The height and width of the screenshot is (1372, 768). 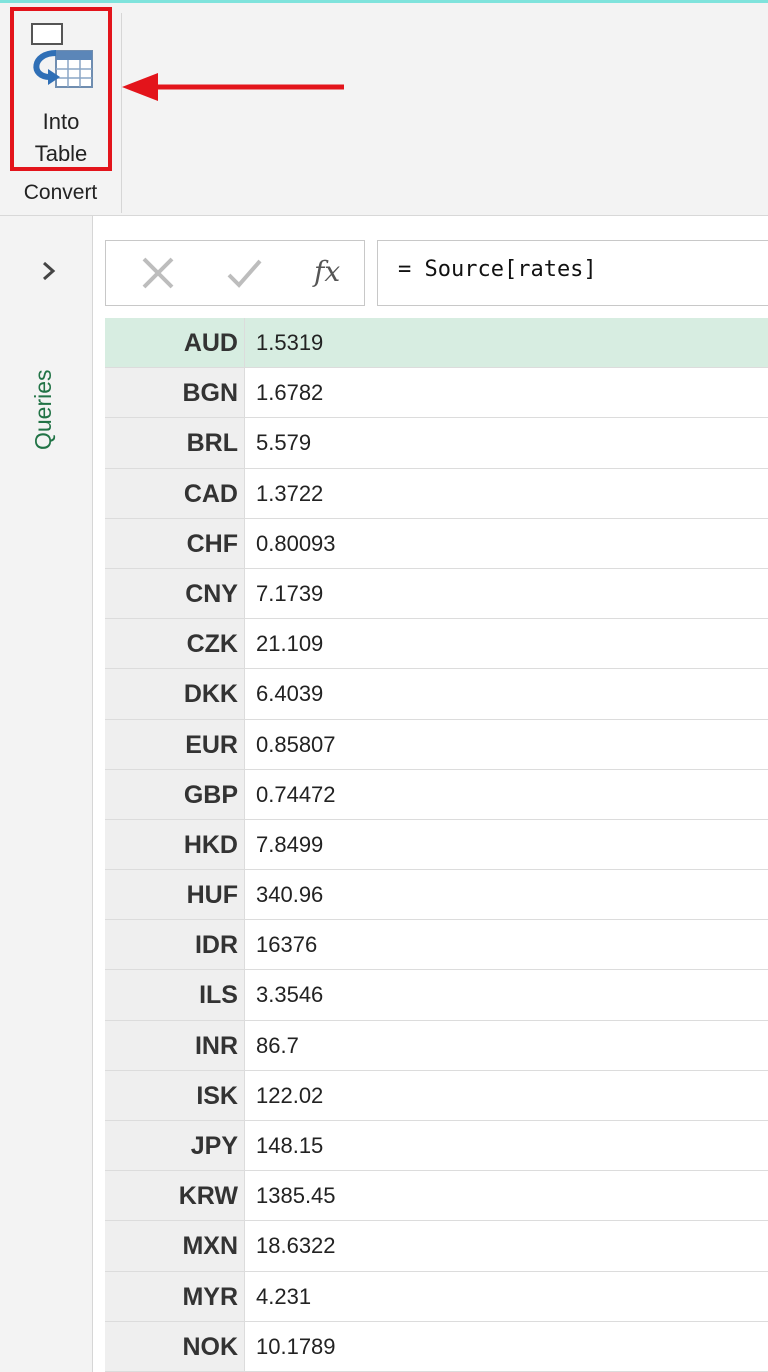 What do you see at coordinates (289, 493) in the screenshot?
I see `row-value: 1.3722` at bounding box center [289, 493].